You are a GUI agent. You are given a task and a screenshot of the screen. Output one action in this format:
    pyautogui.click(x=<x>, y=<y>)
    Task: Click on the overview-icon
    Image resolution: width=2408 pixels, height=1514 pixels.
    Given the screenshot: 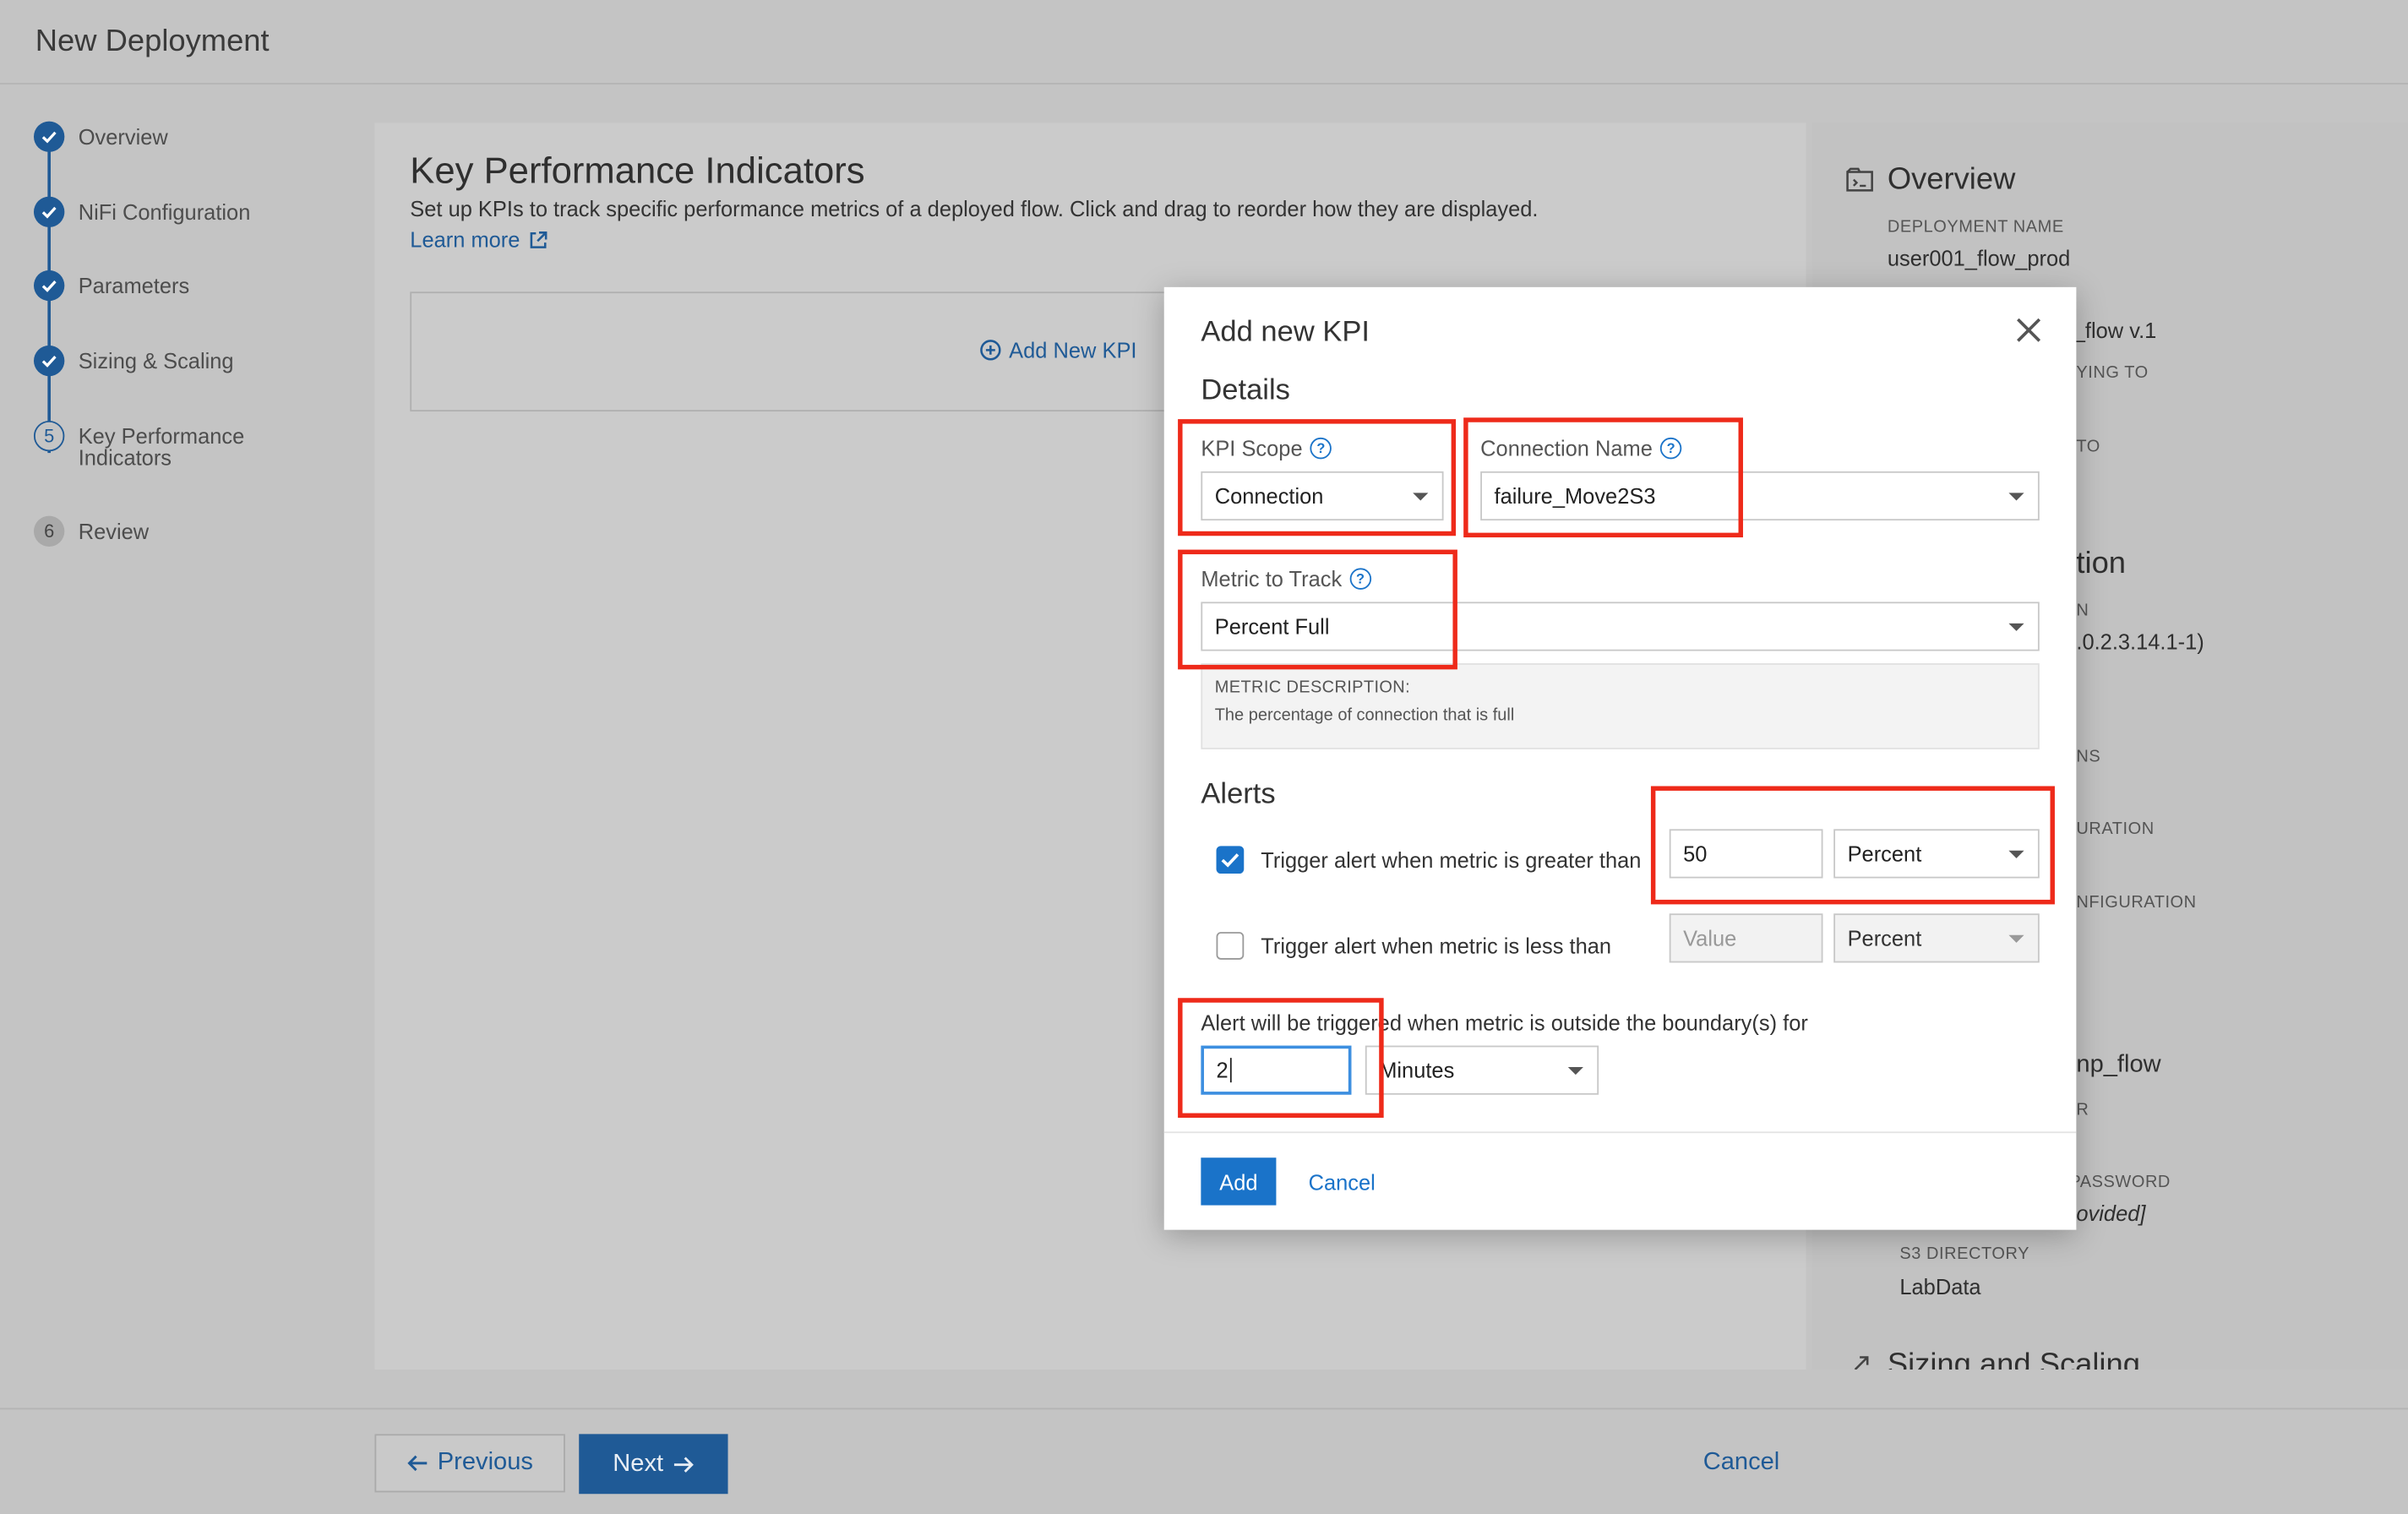 What is the action you would take?
    pyautogui.click(x=1859, y=179)
    